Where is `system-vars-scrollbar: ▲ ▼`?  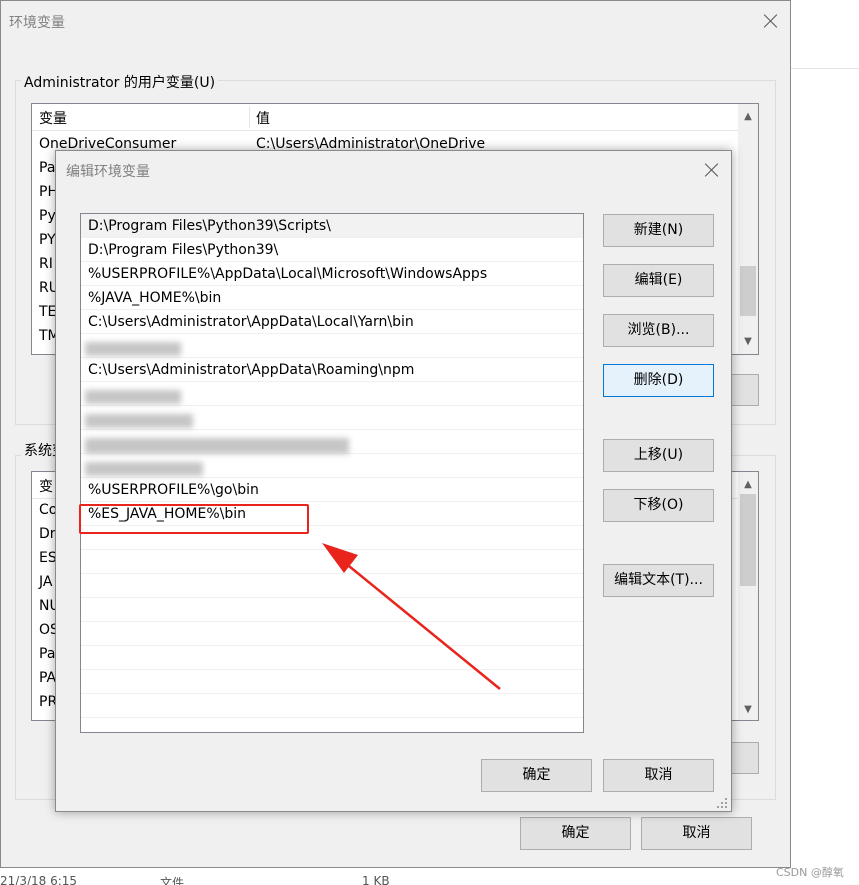 system-vars-scrollbar: ▲ ▼ is located at coordinates (748, 596).